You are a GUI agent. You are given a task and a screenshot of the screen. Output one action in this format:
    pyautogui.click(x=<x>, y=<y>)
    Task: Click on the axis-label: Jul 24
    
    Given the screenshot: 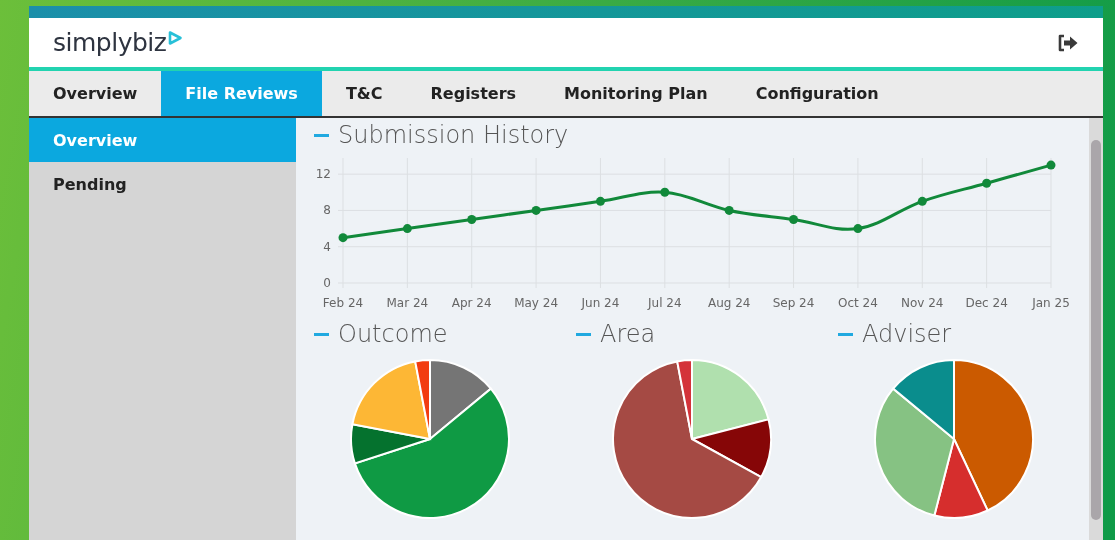 What is the action you would take?
    pyautogui.click(x=665, y=303)
    